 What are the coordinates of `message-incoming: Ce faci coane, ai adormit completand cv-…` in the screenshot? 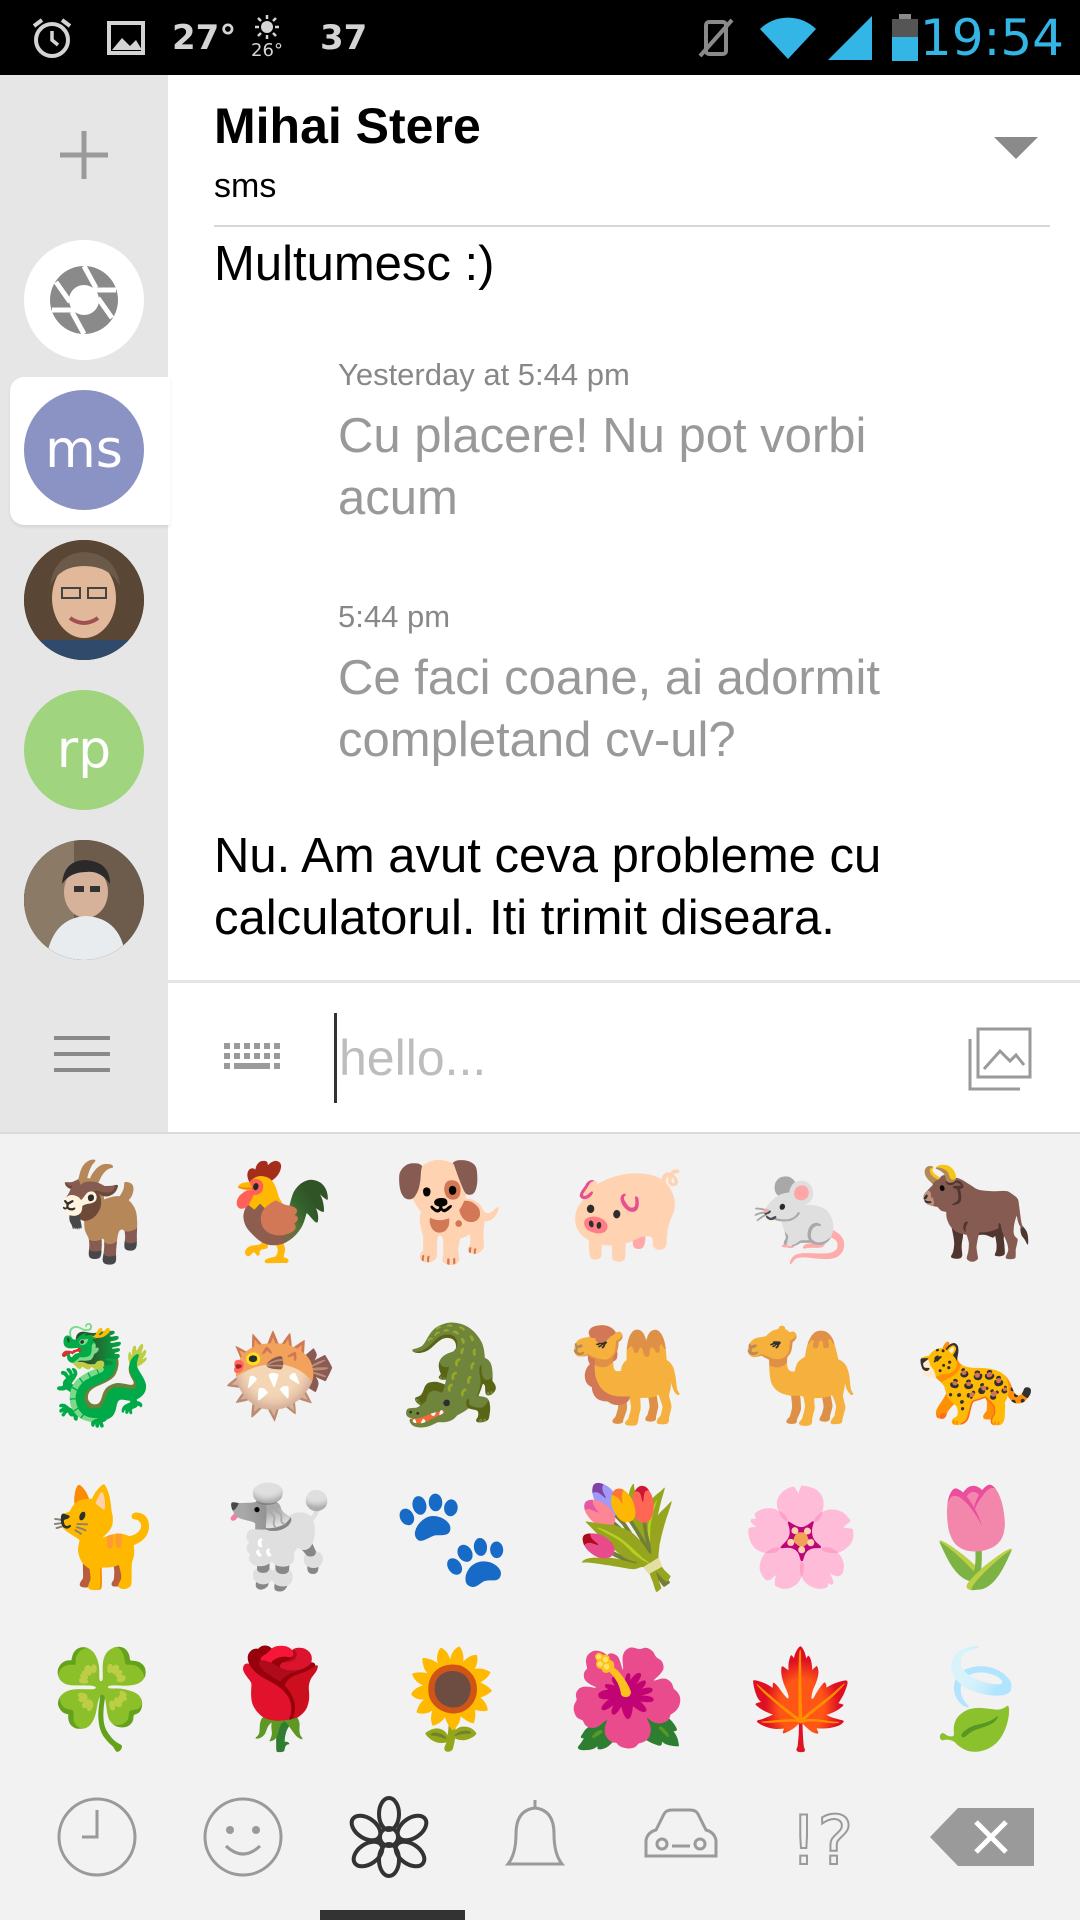 It's located at (609, 709).